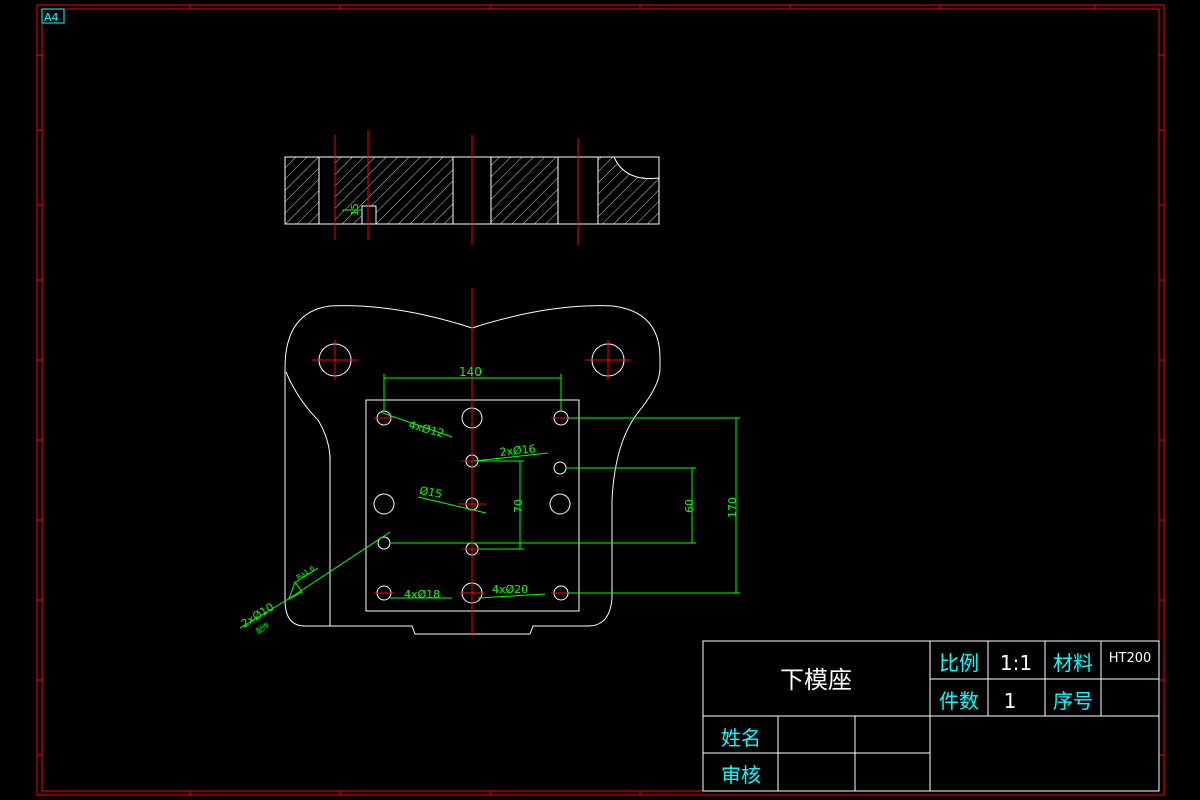  What do you see at coordinates (518, 506) in the screenshot?
I see `dim-70-label: 70` at bounding box center [518, 506].